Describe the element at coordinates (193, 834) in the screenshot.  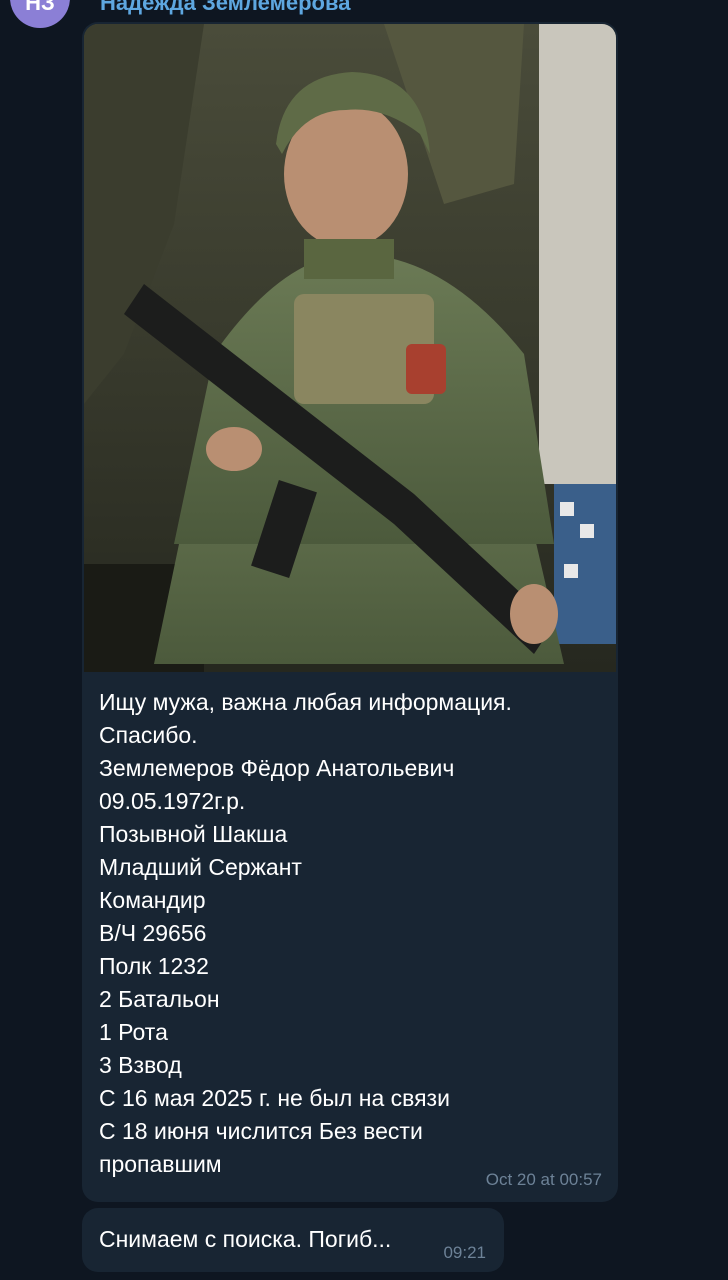
I see `message-line: Позывной Шакша` at that location.